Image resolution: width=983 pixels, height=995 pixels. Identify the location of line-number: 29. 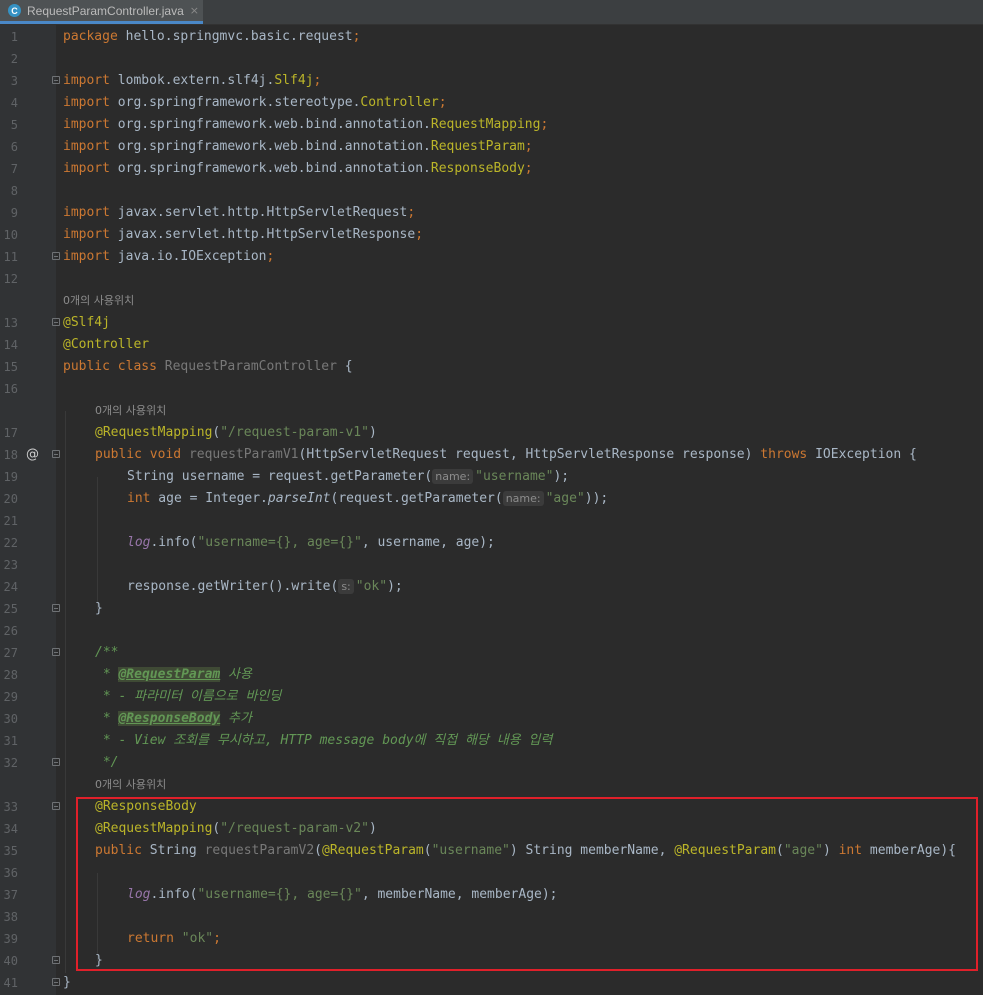
(10, 697).